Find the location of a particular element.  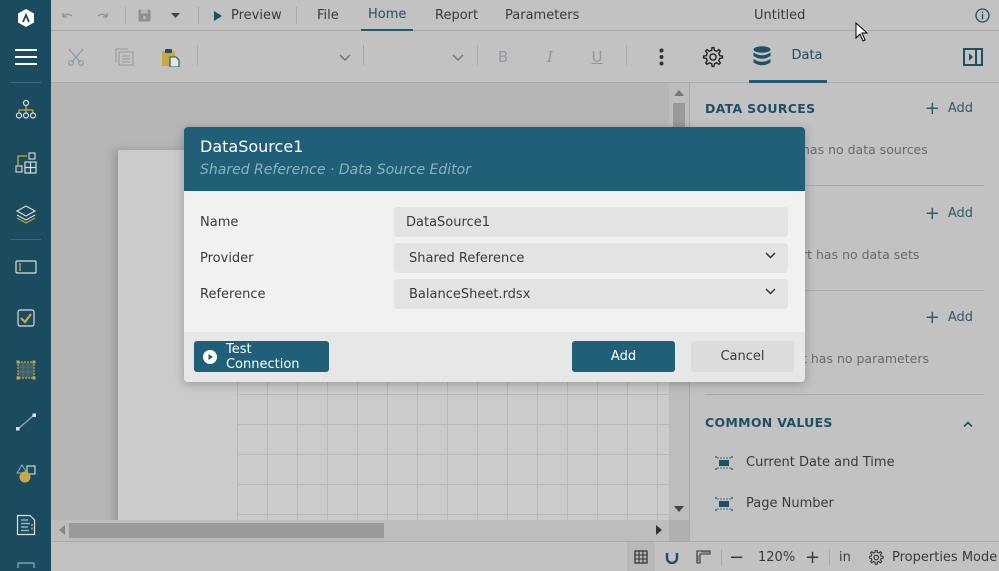

add-data-source-button: + Add is located at coordinates (948, 108).